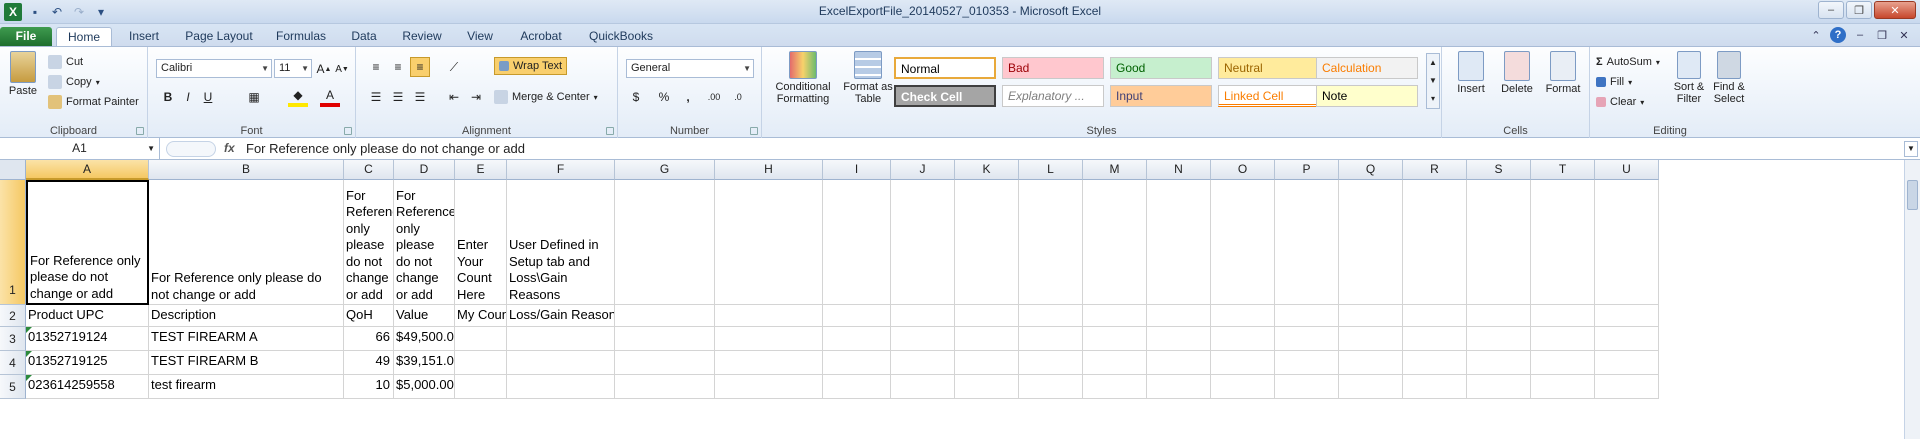 Image resolution: width=1920 pixels, height=439 pixels. What do you see at coordinates (561, 316) in the screenshot?
I see `cell-f2: Loss/Gain Reason` at bounding box center [561, 316].